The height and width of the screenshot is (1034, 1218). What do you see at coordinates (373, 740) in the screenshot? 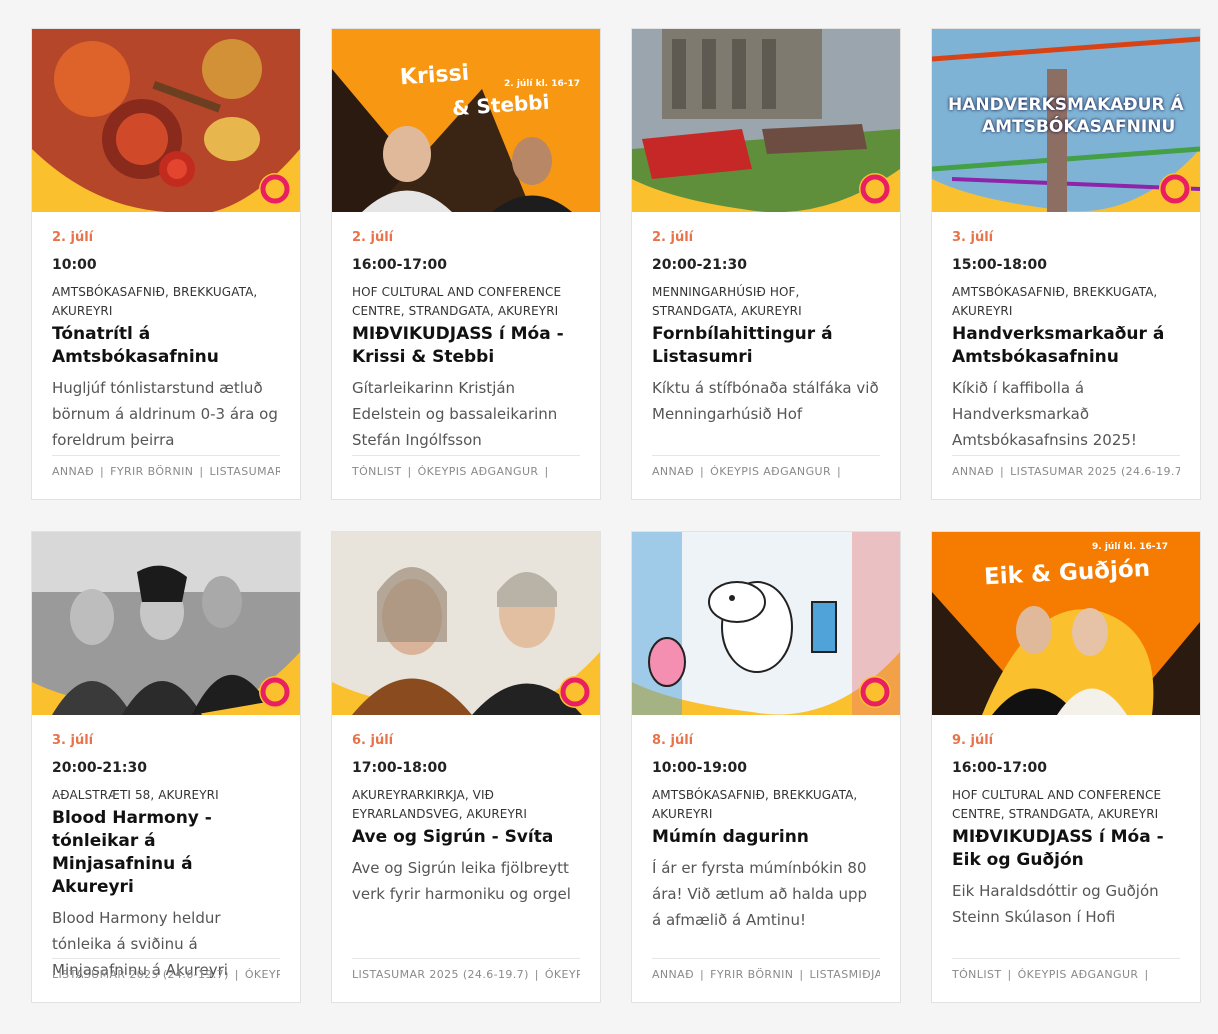
I see `event-date: 6. júlí` at bounding box center [373, 740].